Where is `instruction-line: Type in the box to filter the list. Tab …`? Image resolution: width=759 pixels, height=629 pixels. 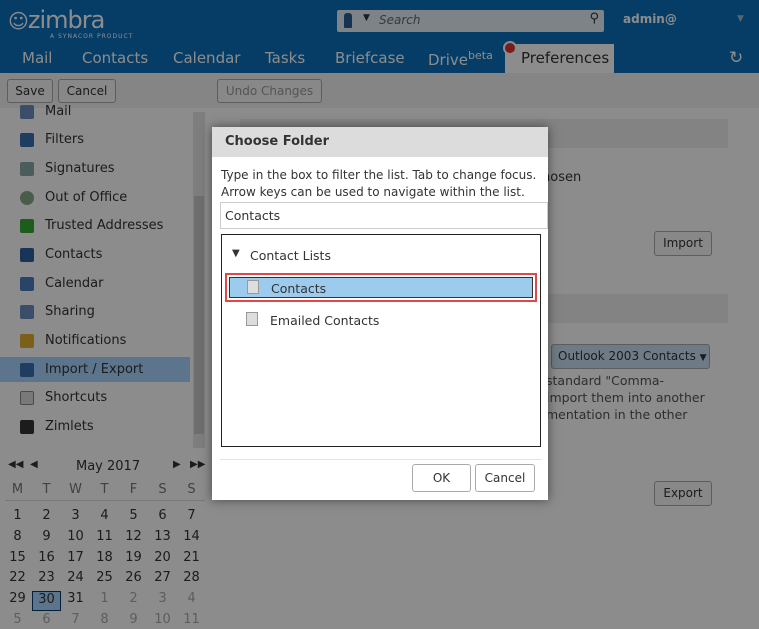 instruction-line: Type in the box to filter the list. Tab … is located at coordinates (379, 175).